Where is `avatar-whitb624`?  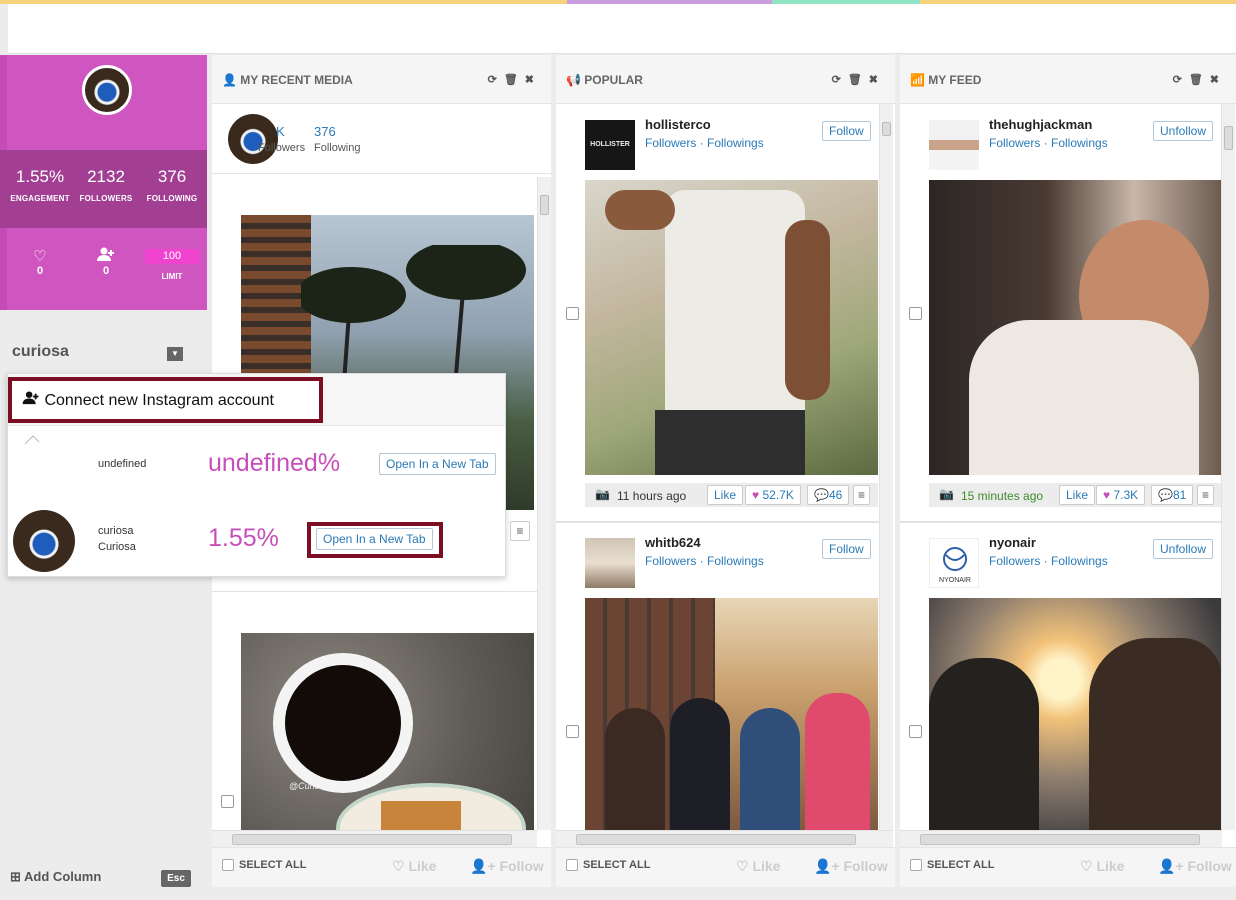 avatar-whitb624 is located at coordinates (610, 563).